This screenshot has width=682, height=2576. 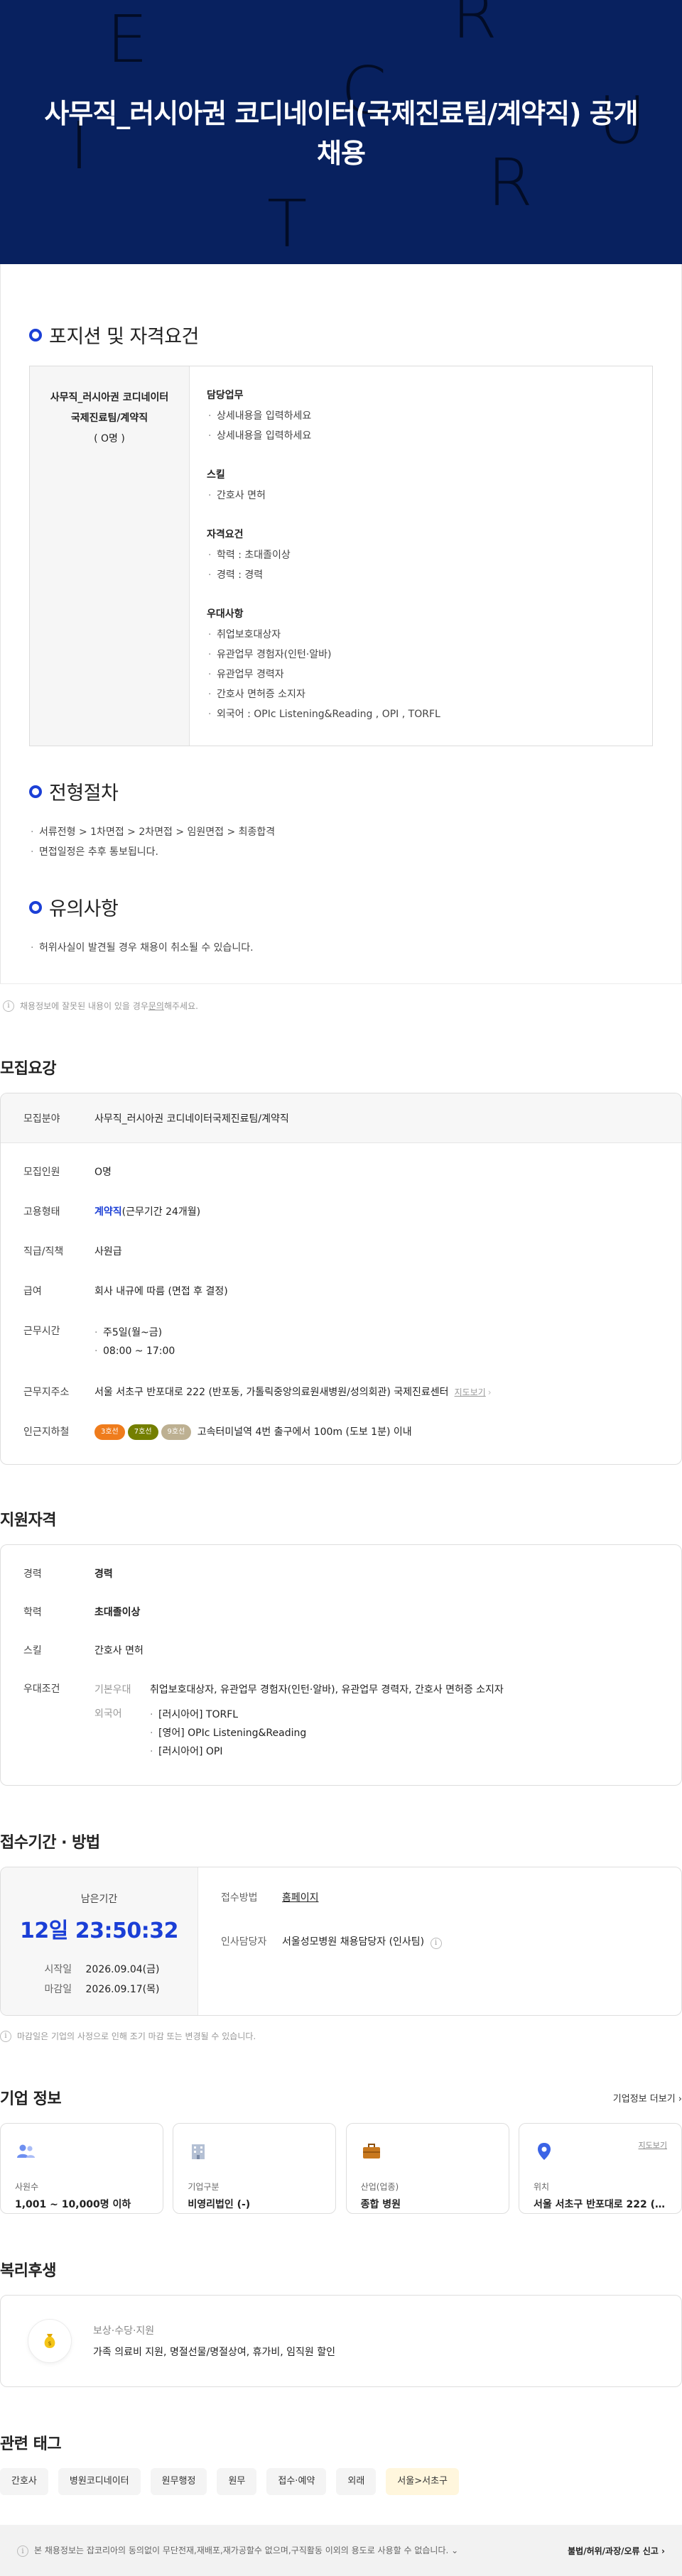 I want to click on company-card-employees: 사원수 1,001 ~ 10,000명 이하, so click(x=82, y=2168).